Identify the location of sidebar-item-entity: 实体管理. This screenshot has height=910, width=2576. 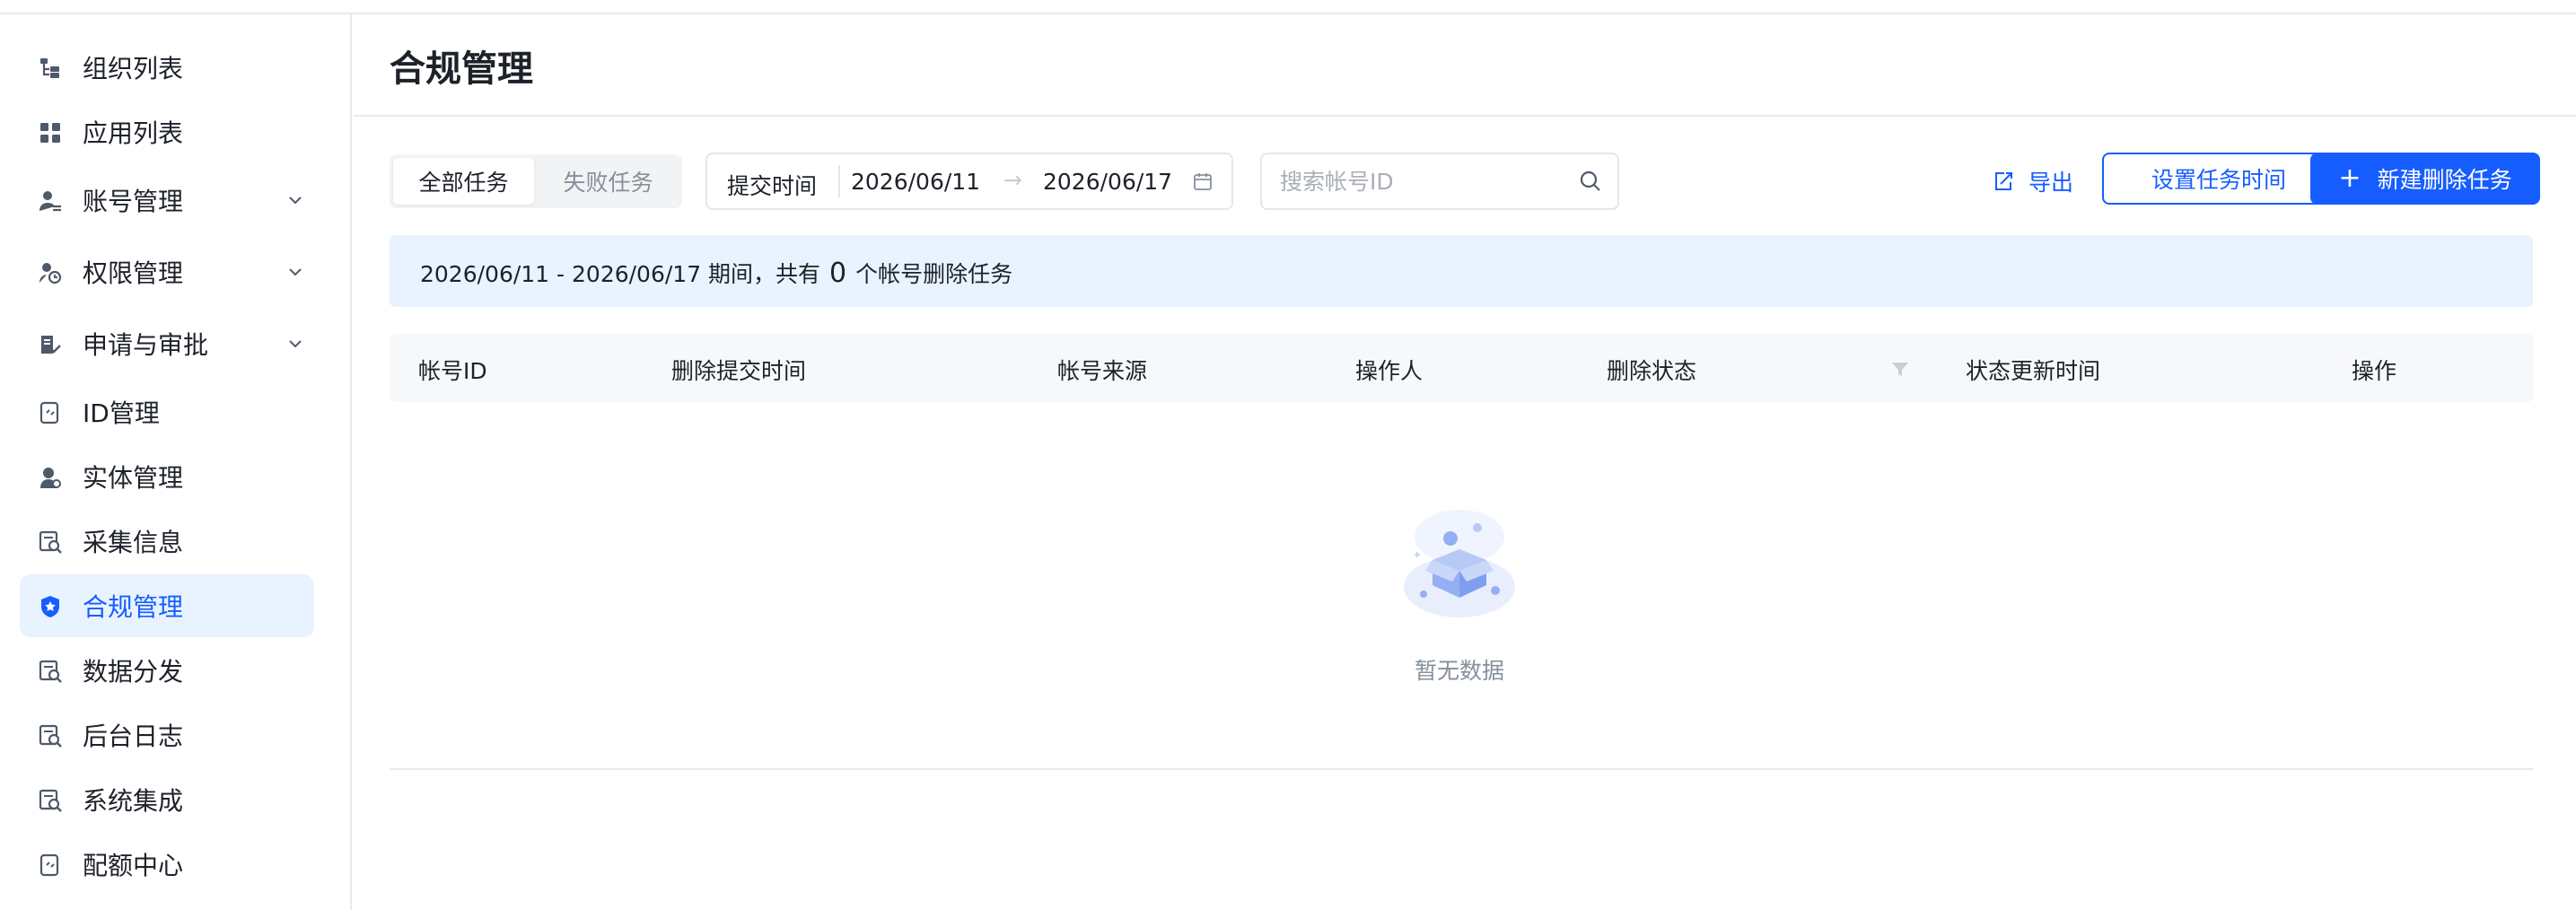
(167, 477).